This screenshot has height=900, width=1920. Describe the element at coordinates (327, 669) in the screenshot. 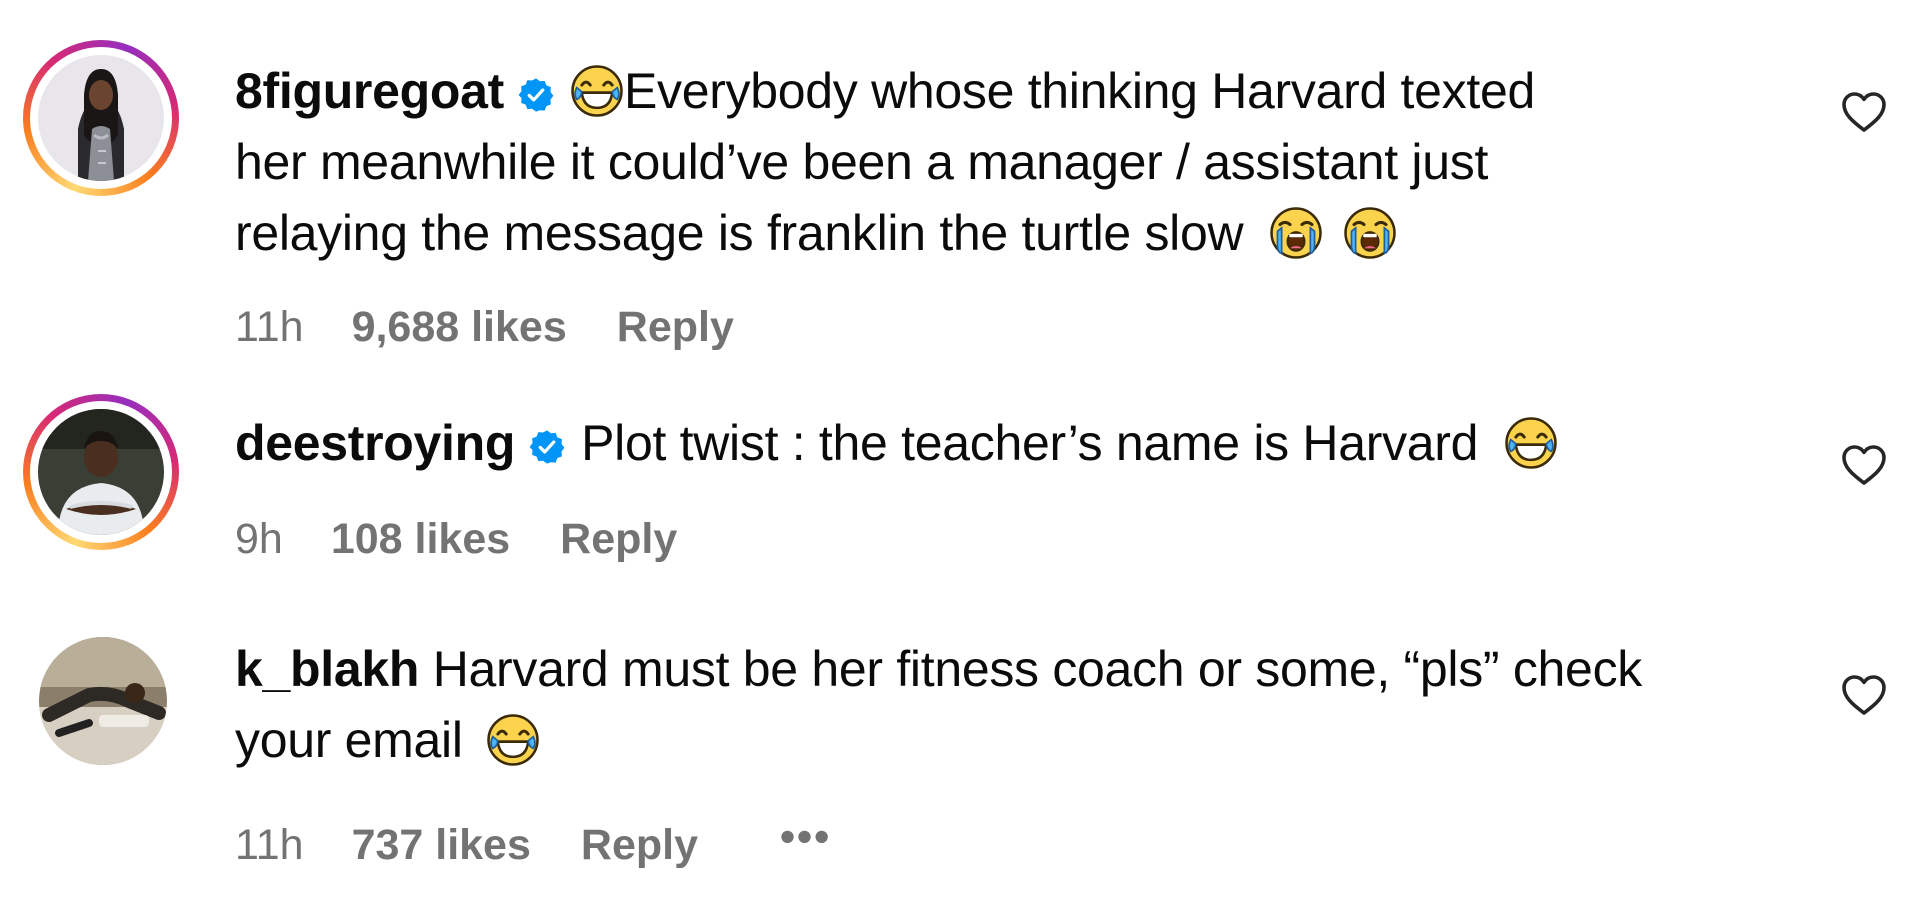

I see `username: k_blakh` at that location.